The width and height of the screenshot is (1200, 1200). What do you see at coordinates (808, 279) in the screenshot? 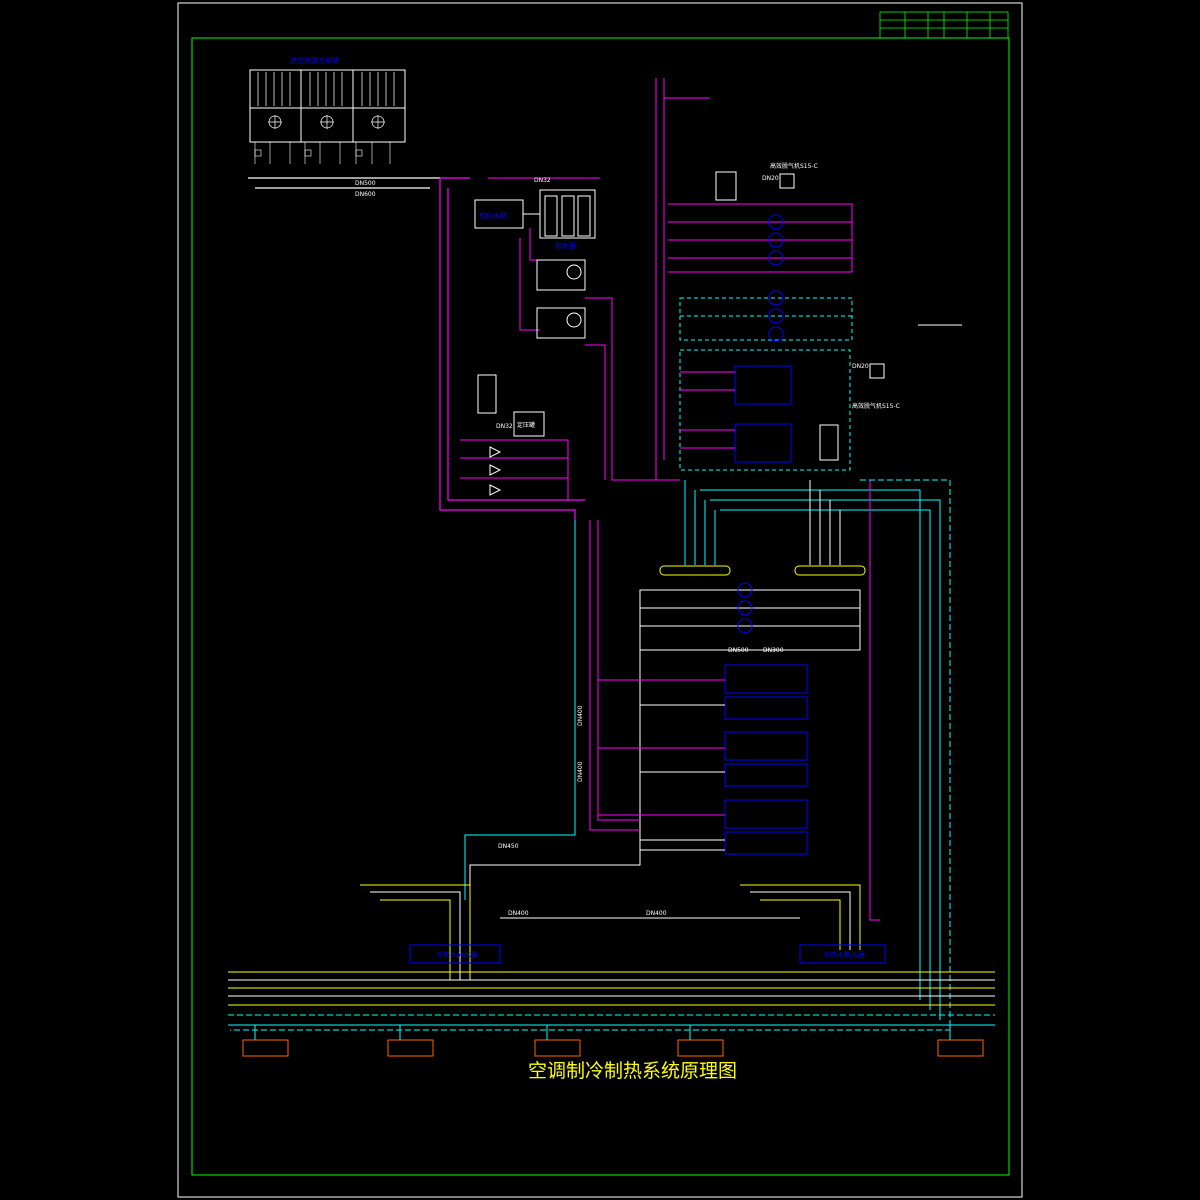
I see `upper-right-pump-group` at bounding box center [808, 279].